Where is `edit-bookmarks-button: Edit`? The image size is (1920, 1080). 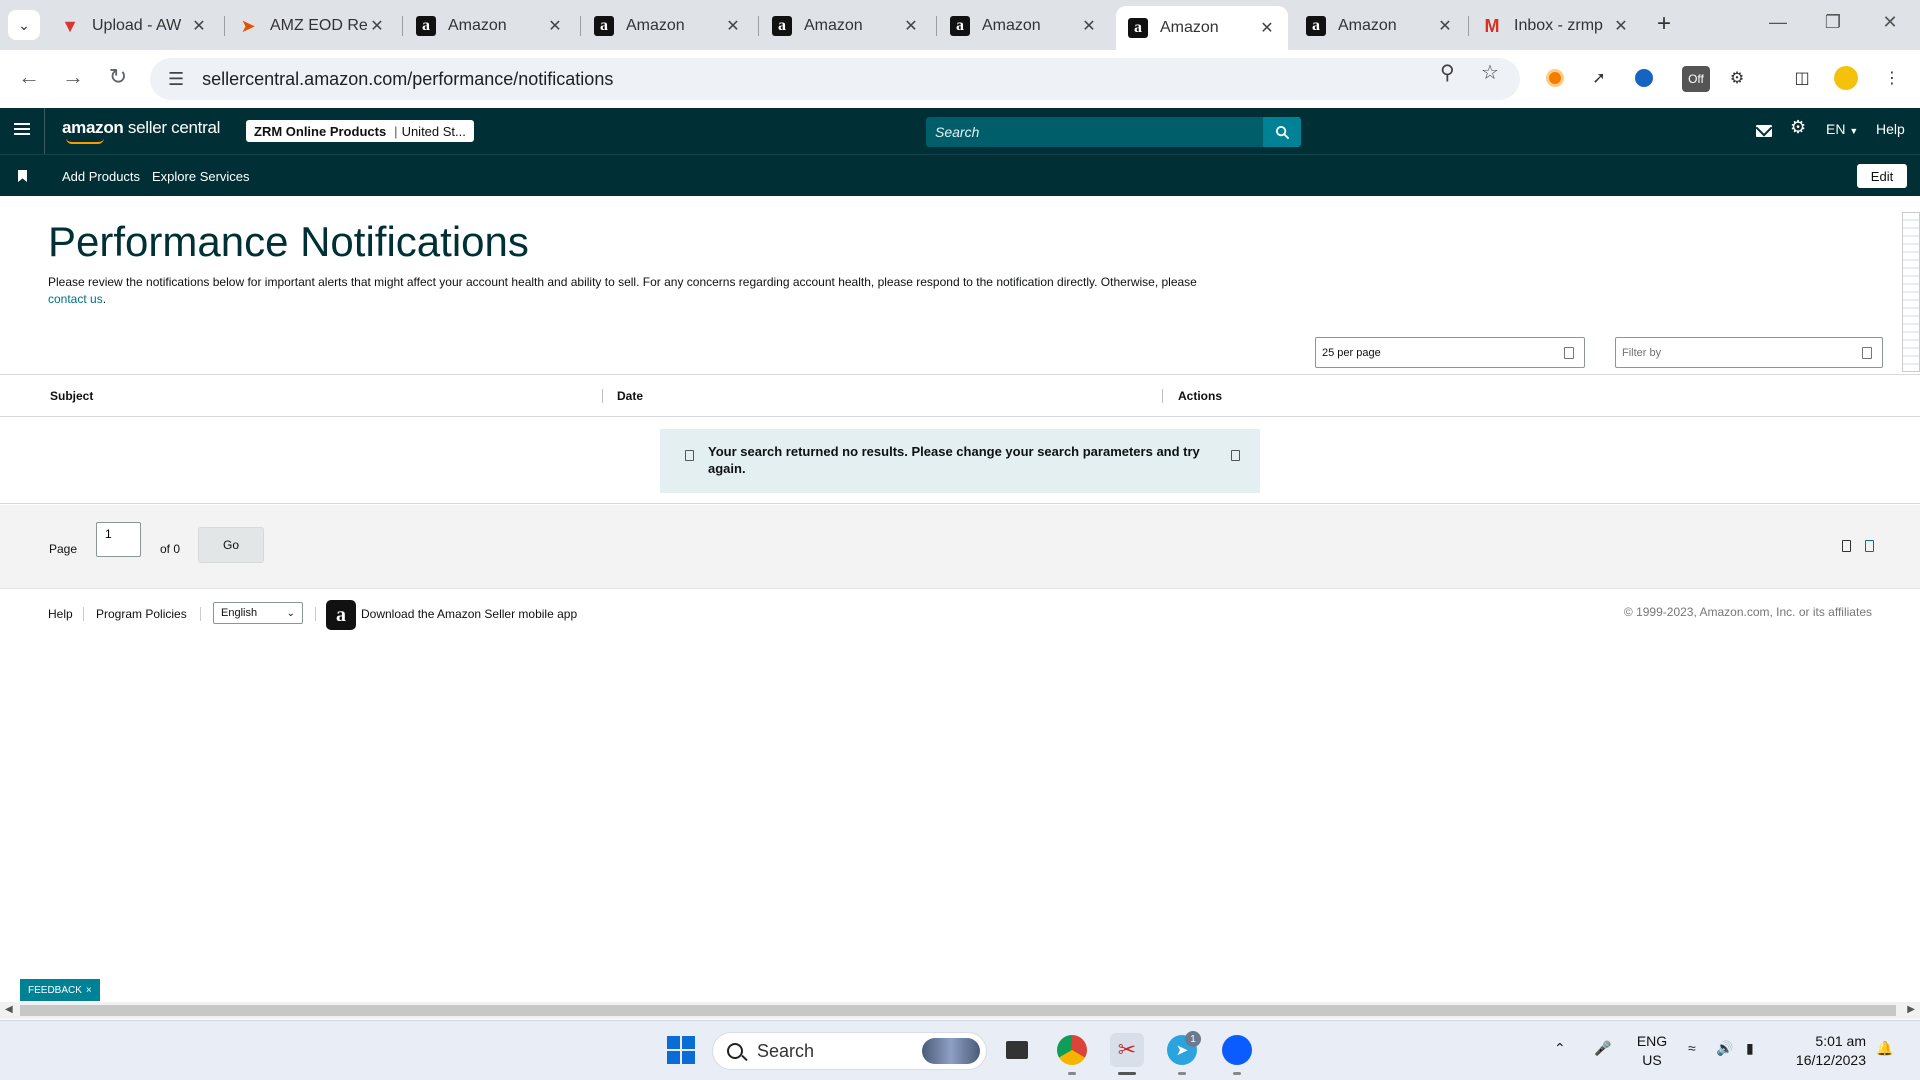 edit-bookmarks-button: Edit is located at coordinates (1882, 176).